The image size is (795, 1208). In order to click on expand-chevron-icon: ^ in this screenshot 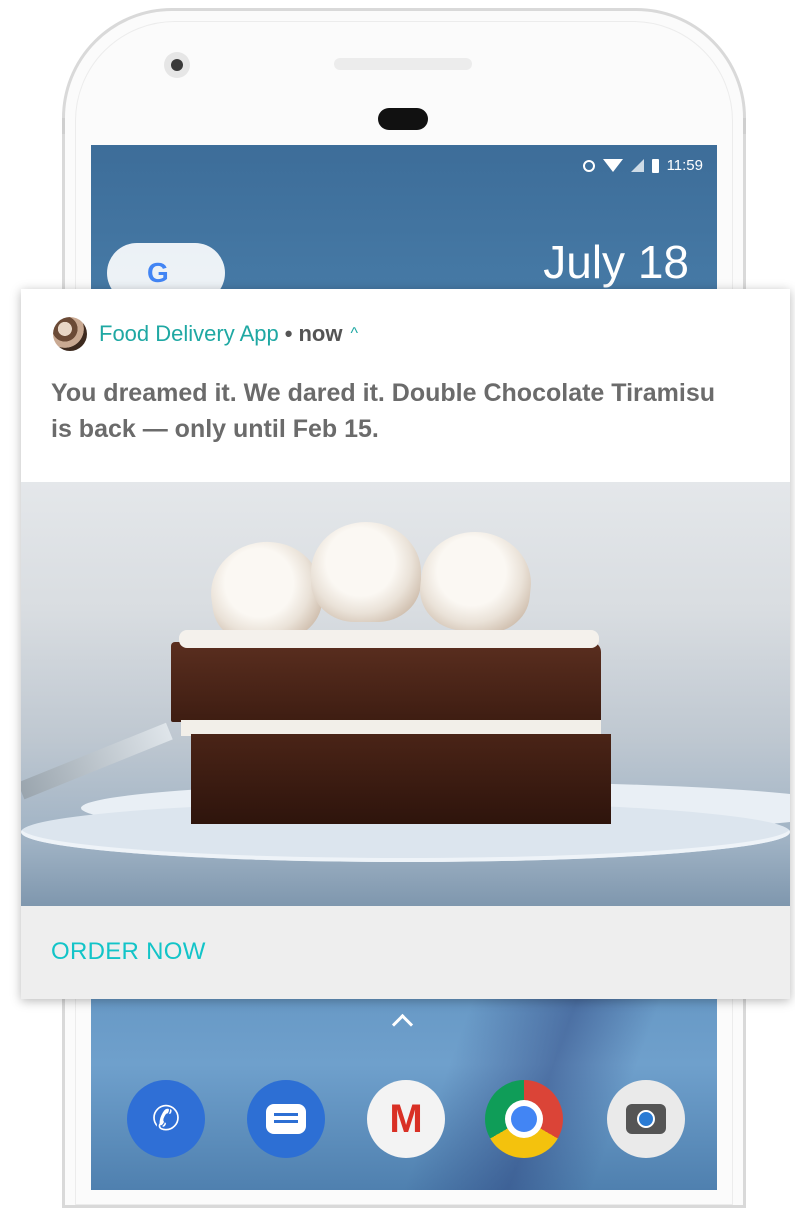, I will do `click(354, 334)`.